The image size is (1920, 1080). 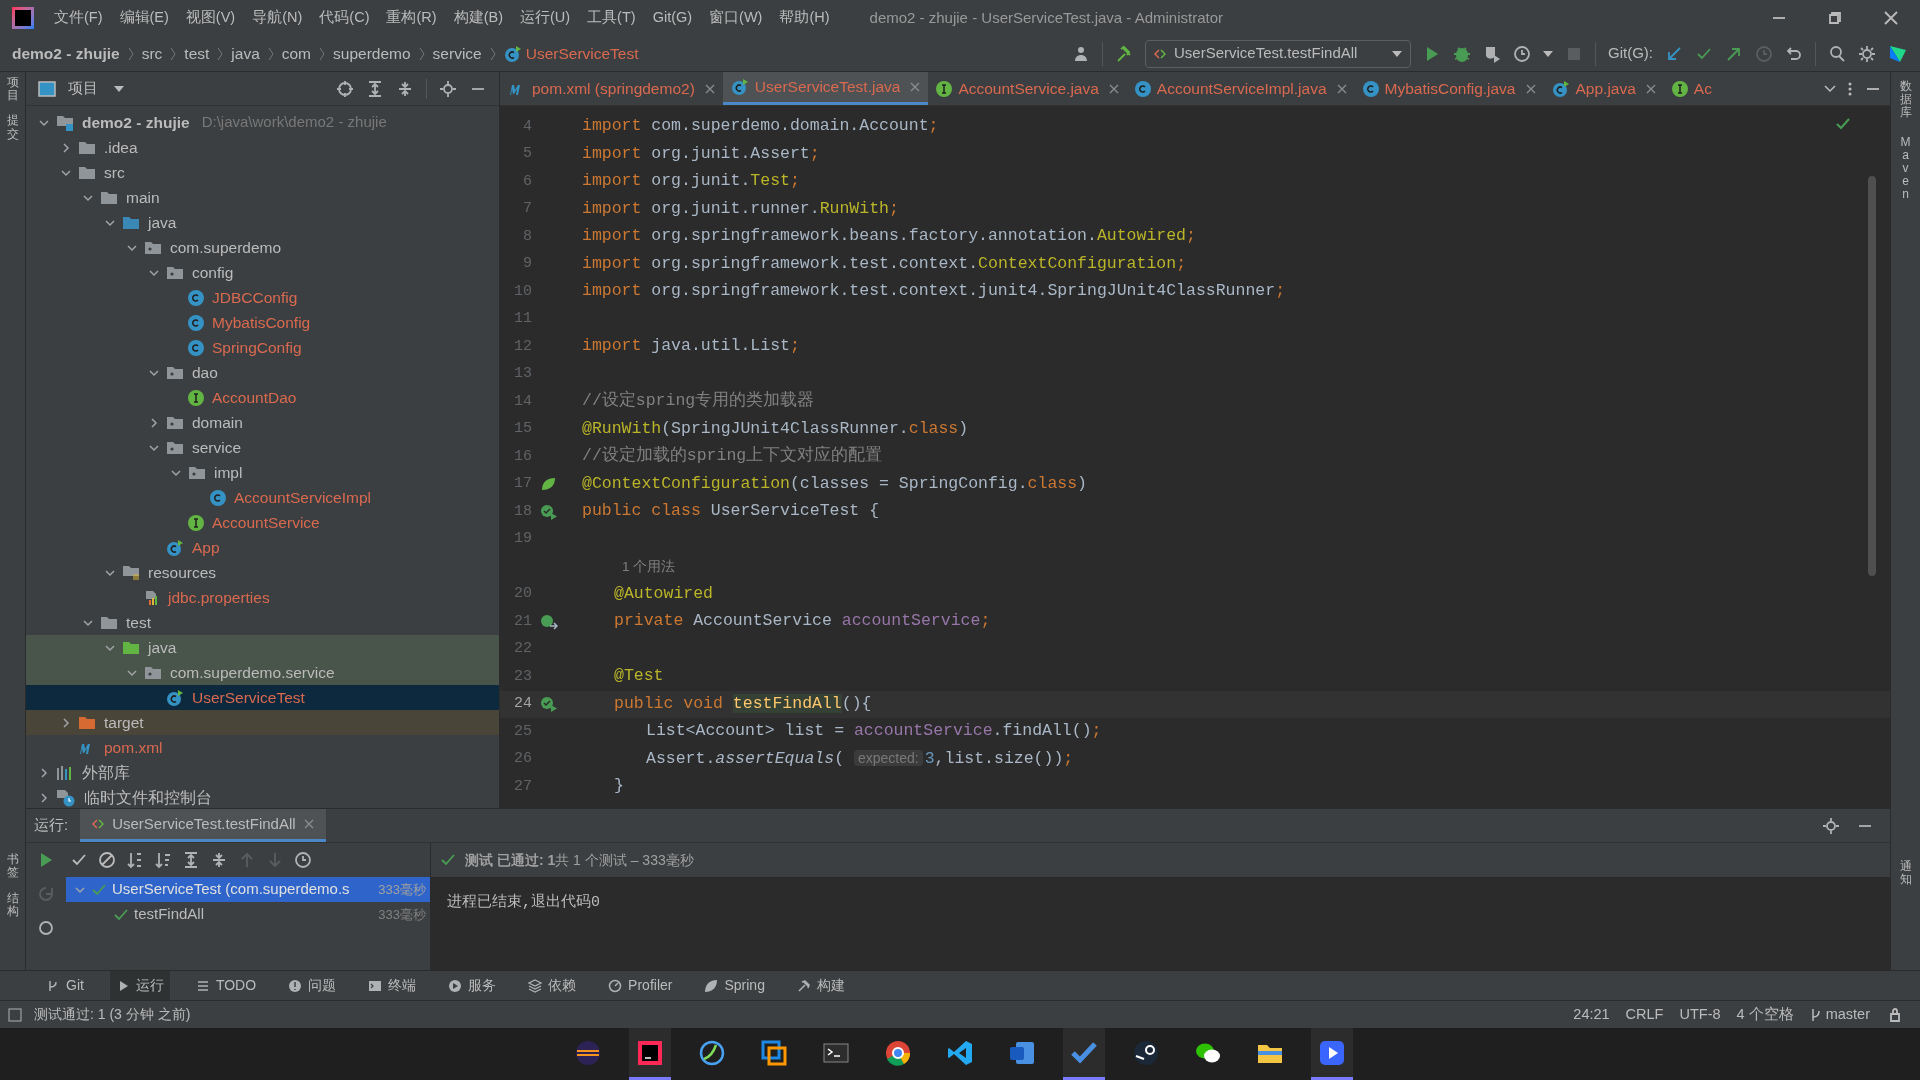 I want to click on tool-window-tab: 依赖, so click(x=552, y=985).